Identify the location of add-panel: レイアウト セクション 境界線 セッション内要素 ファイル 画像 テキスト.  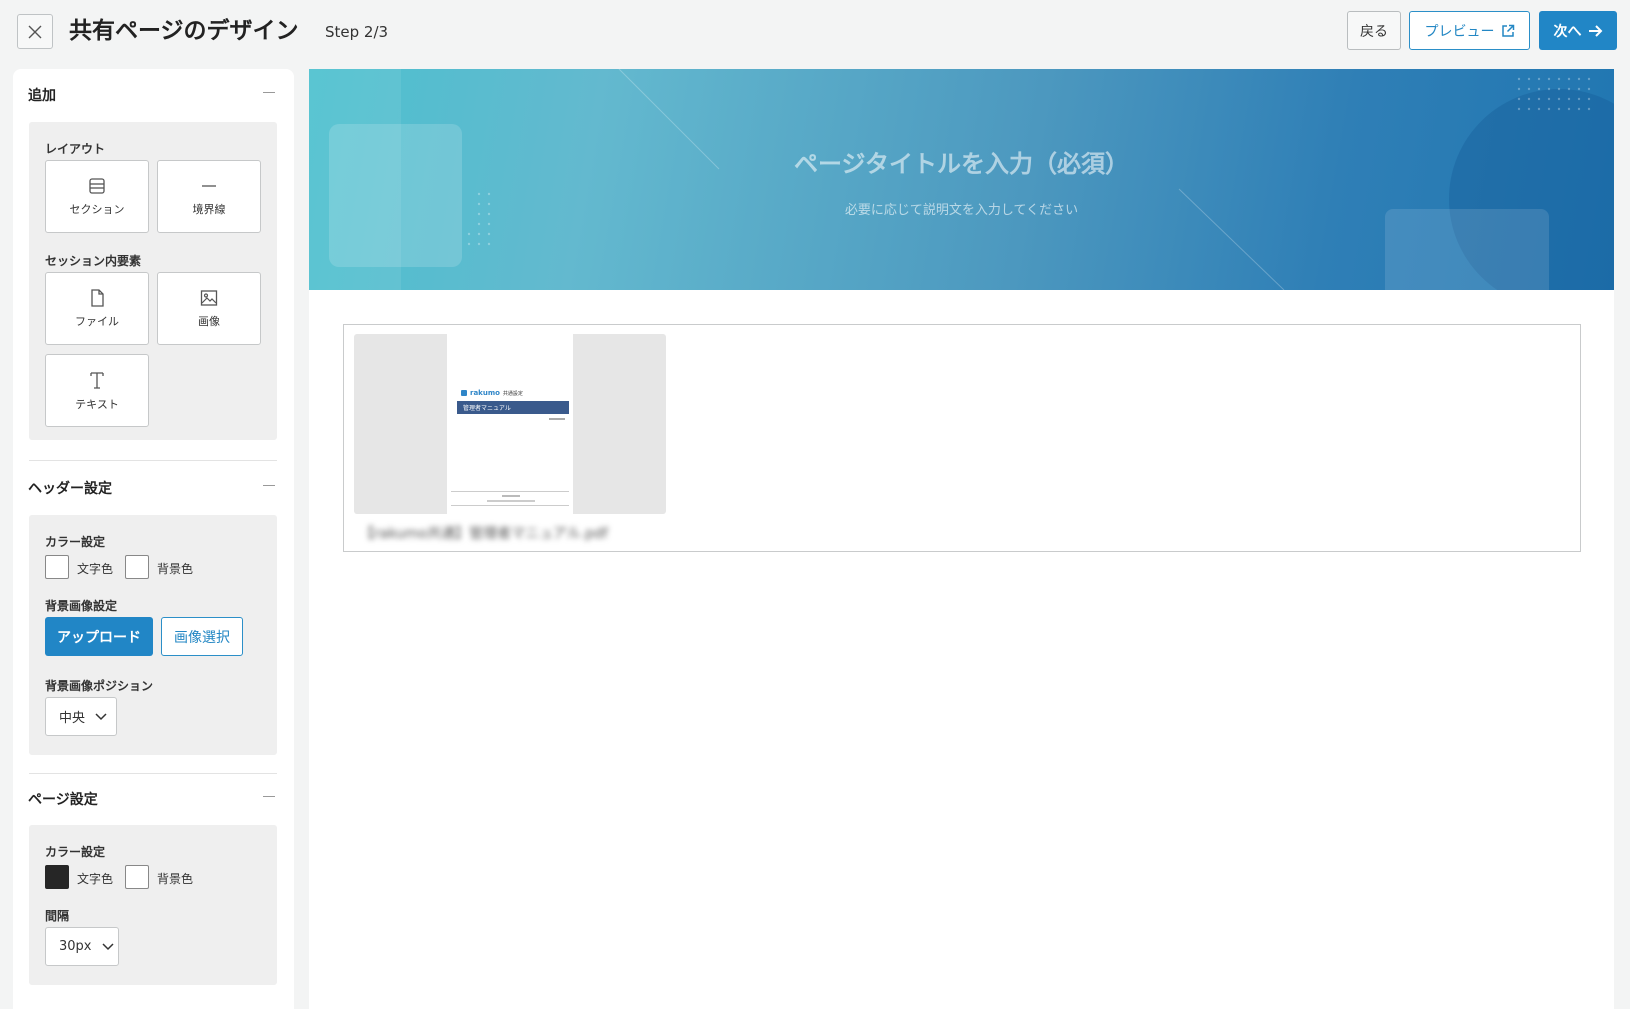
(153, 281).